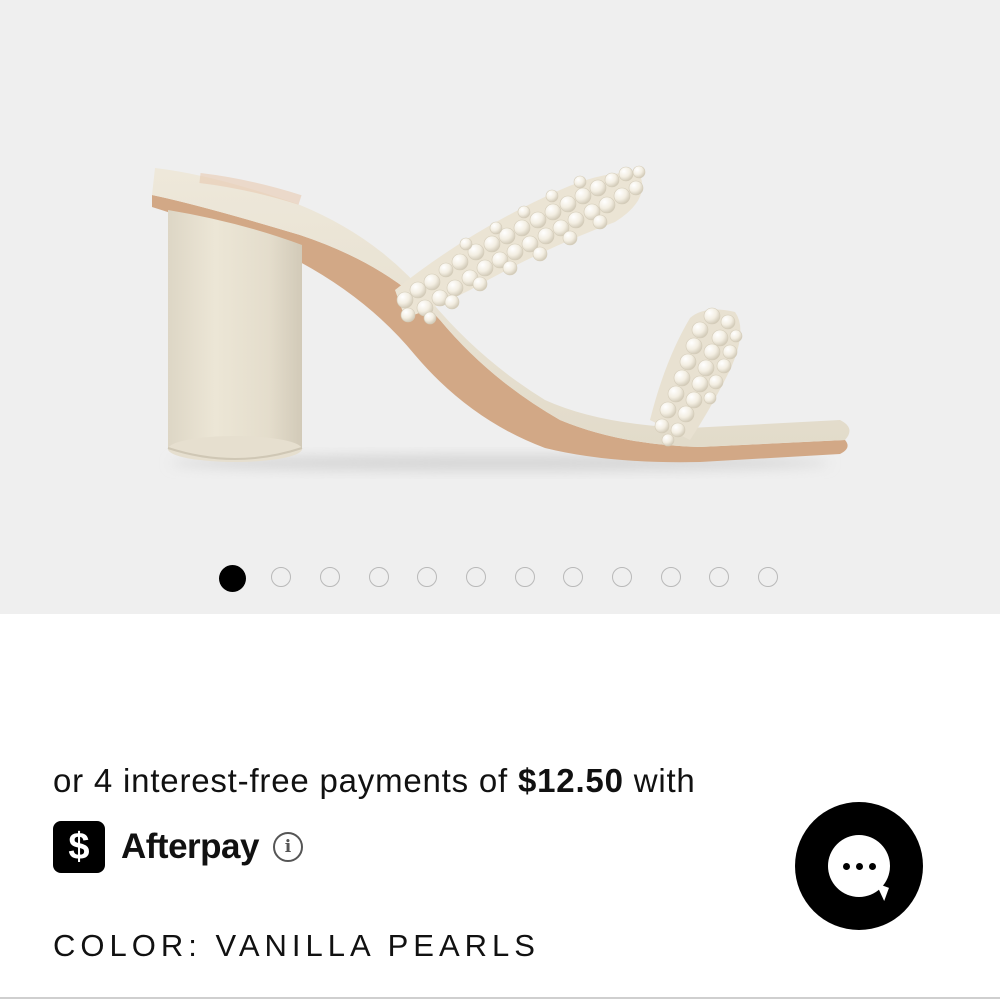 Image resolution: width=1000 pixels, height=1000 pixels. Describe the element at coordinates (500, 578) in the screenshot. I see `gallery-pagination` at that location.